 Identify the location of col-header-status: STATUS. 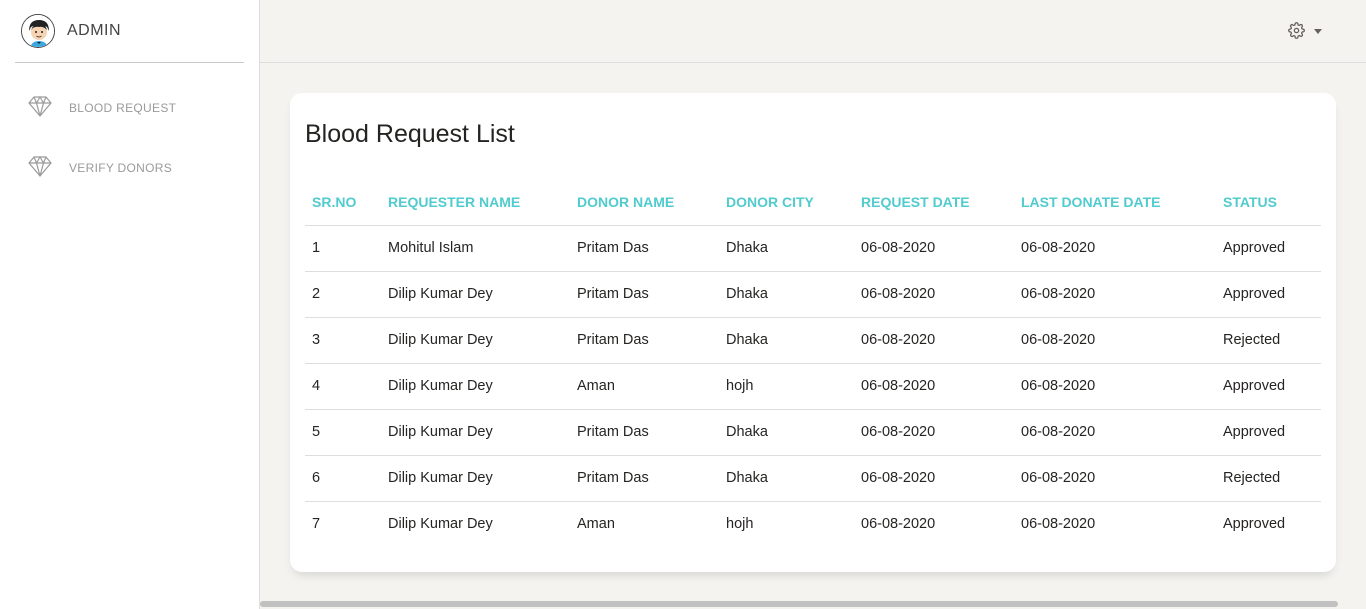
(1268, 202).